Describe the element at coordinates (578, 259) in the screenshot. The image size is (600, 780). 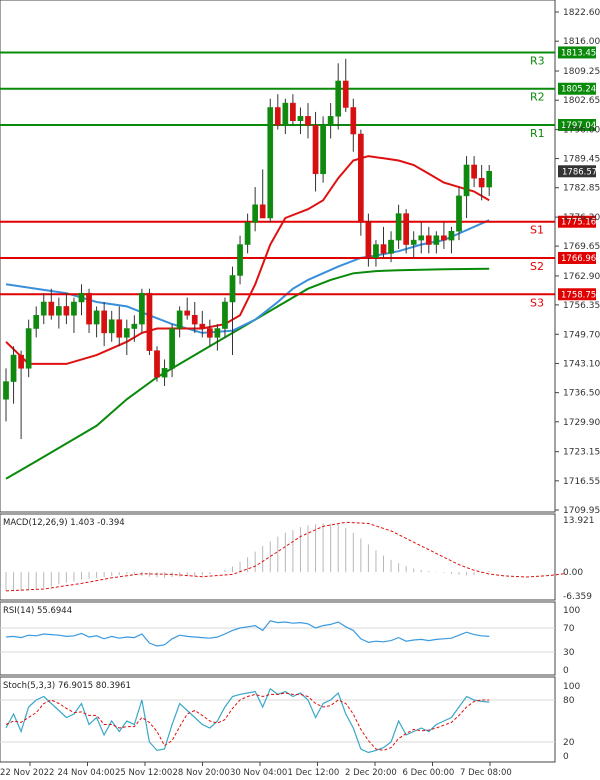
I see `level-value-s2: 1766.96` at that location.